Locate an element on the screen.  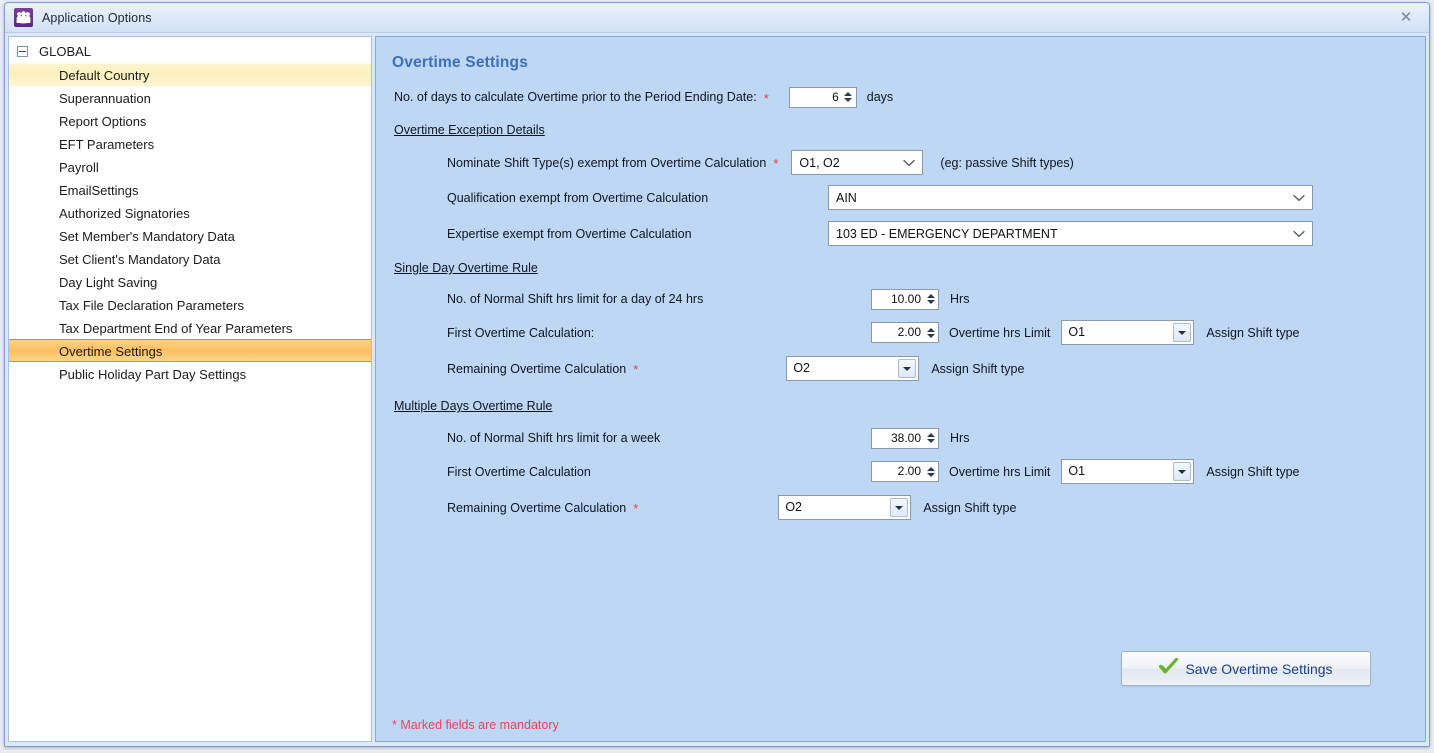
exception-details-heading-row: Overtime Exception Details is located at coordinates (900, 130).